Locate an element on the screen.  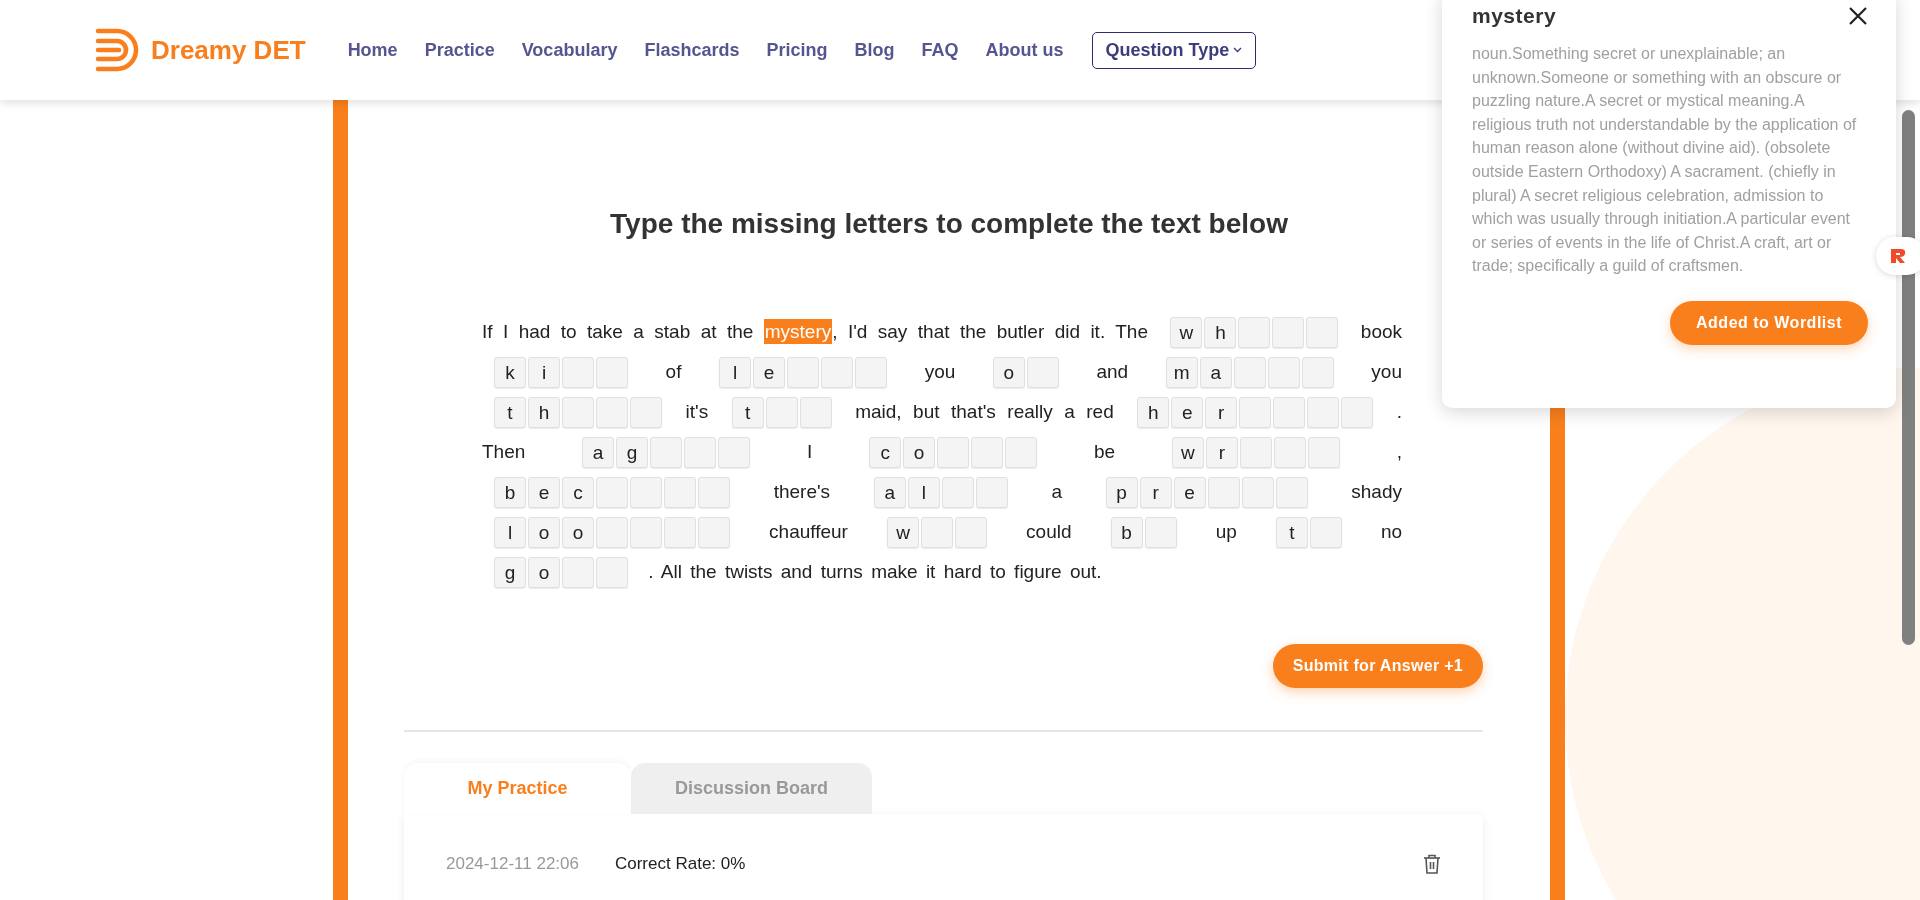
record-date: 2024-12-11 22:06 is located at coordinates (512, 864).